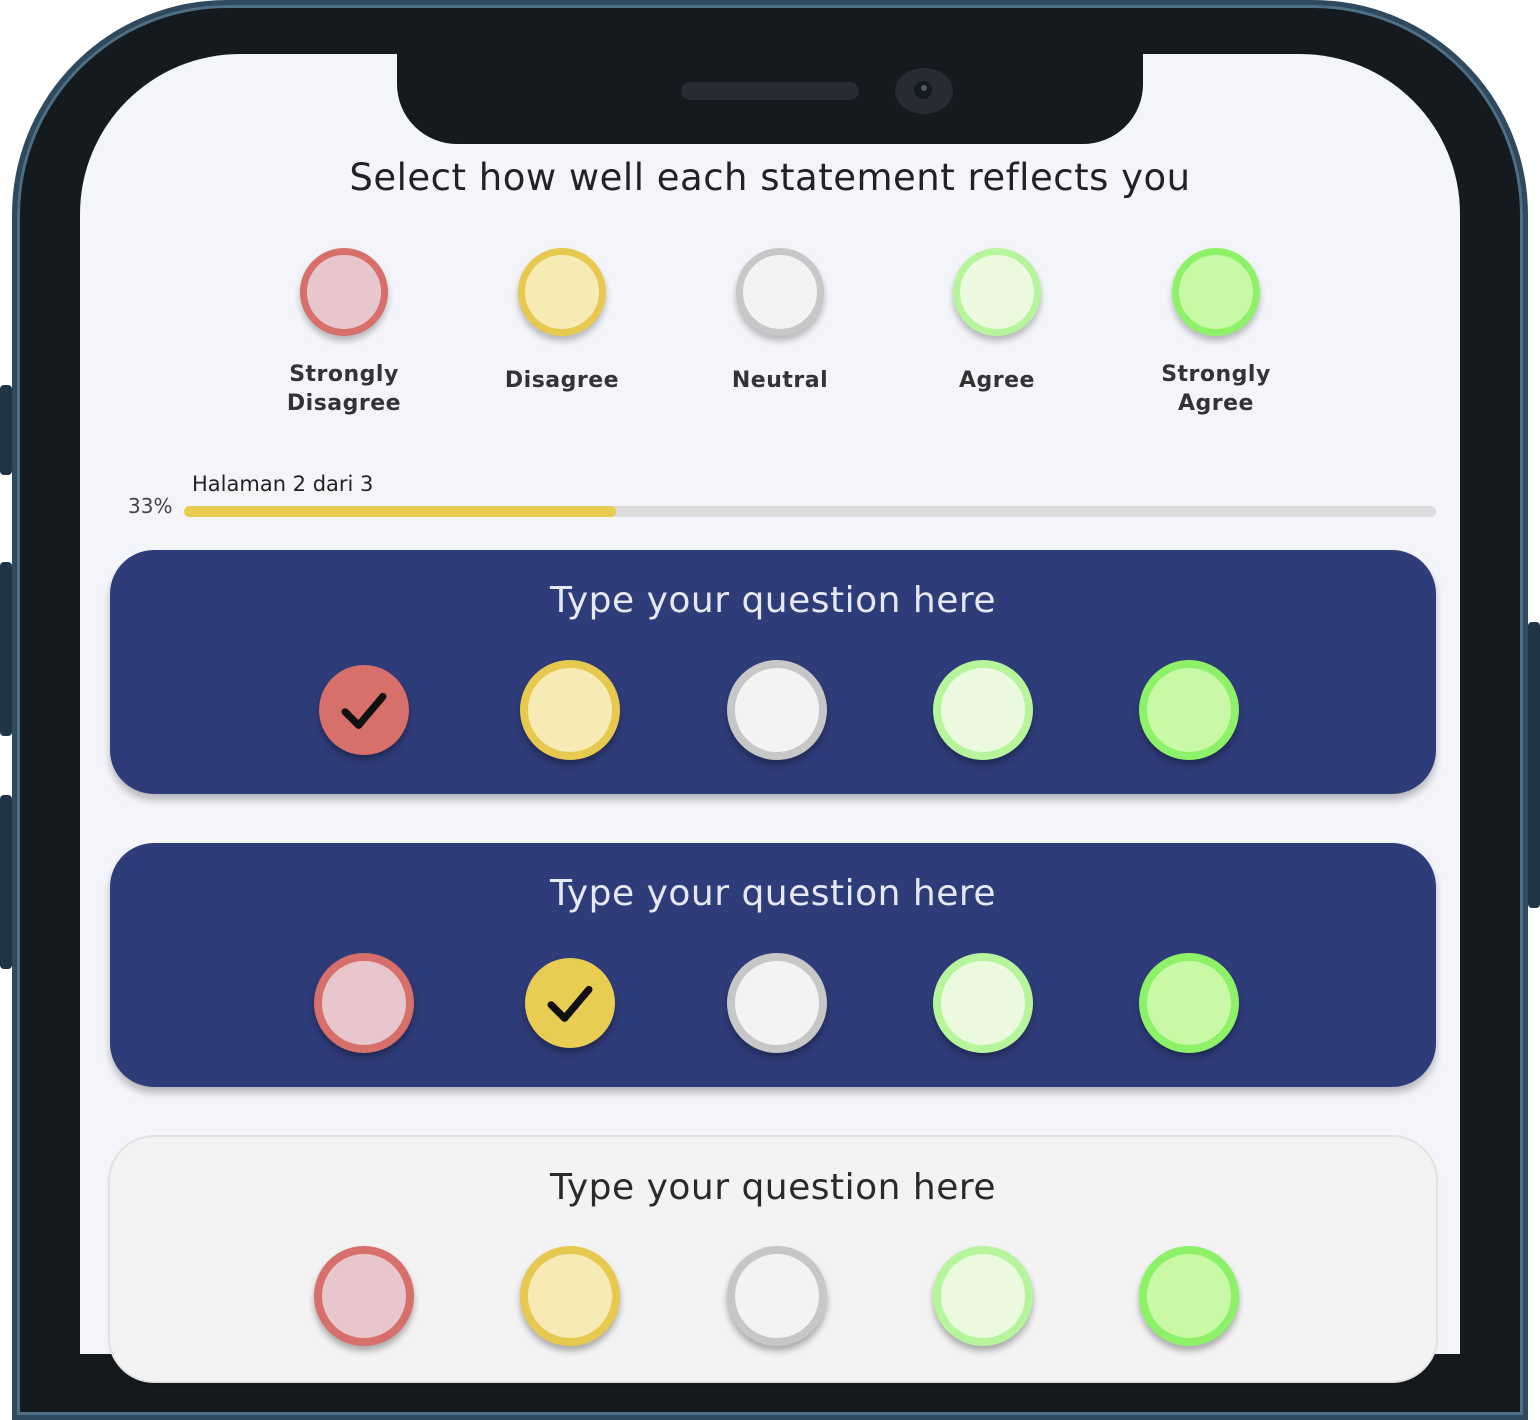 The width and height of the screenshot is (1540, 1420). What do you see at coordinates (997, 380) in the screenshot?
I see `legend-label-agree: Agree` at bounding box center [997, 380].